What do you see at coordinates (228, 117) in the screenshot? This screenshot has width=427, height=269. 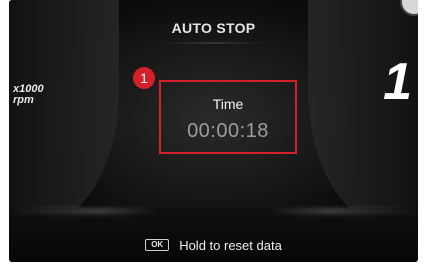 I see `time-panel: Time 00:00:18` at bounding box center [228, 117].